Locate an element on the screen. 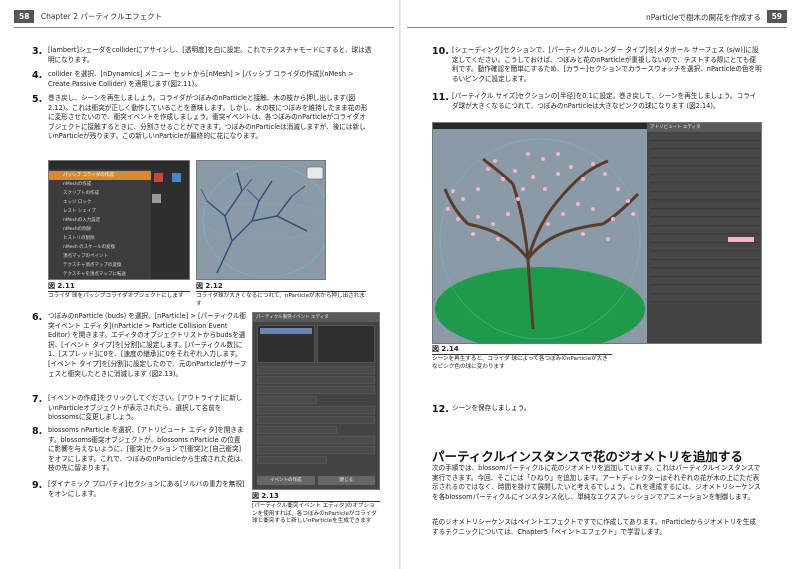 The width and height of the screenshot is (800, 569). pink-color-swatch is located at coordinates (741, 239).